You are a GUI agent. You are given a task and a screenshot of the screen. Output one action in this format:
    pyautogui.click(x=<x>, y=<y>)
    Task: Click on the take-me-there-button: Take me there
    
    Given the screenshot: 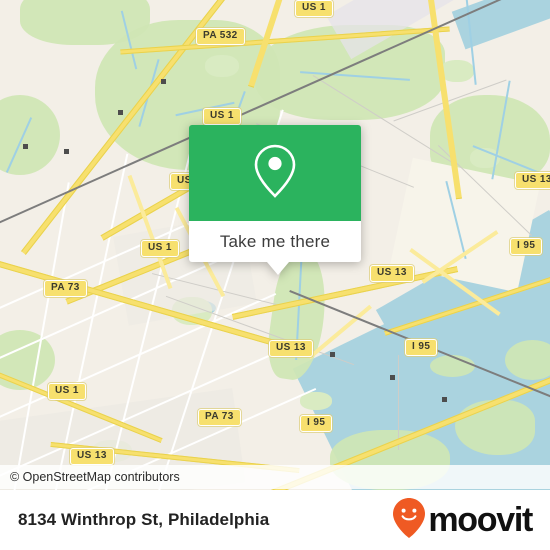 What is the action you would take?
    pyautogui.click(x=275, y=241)
    